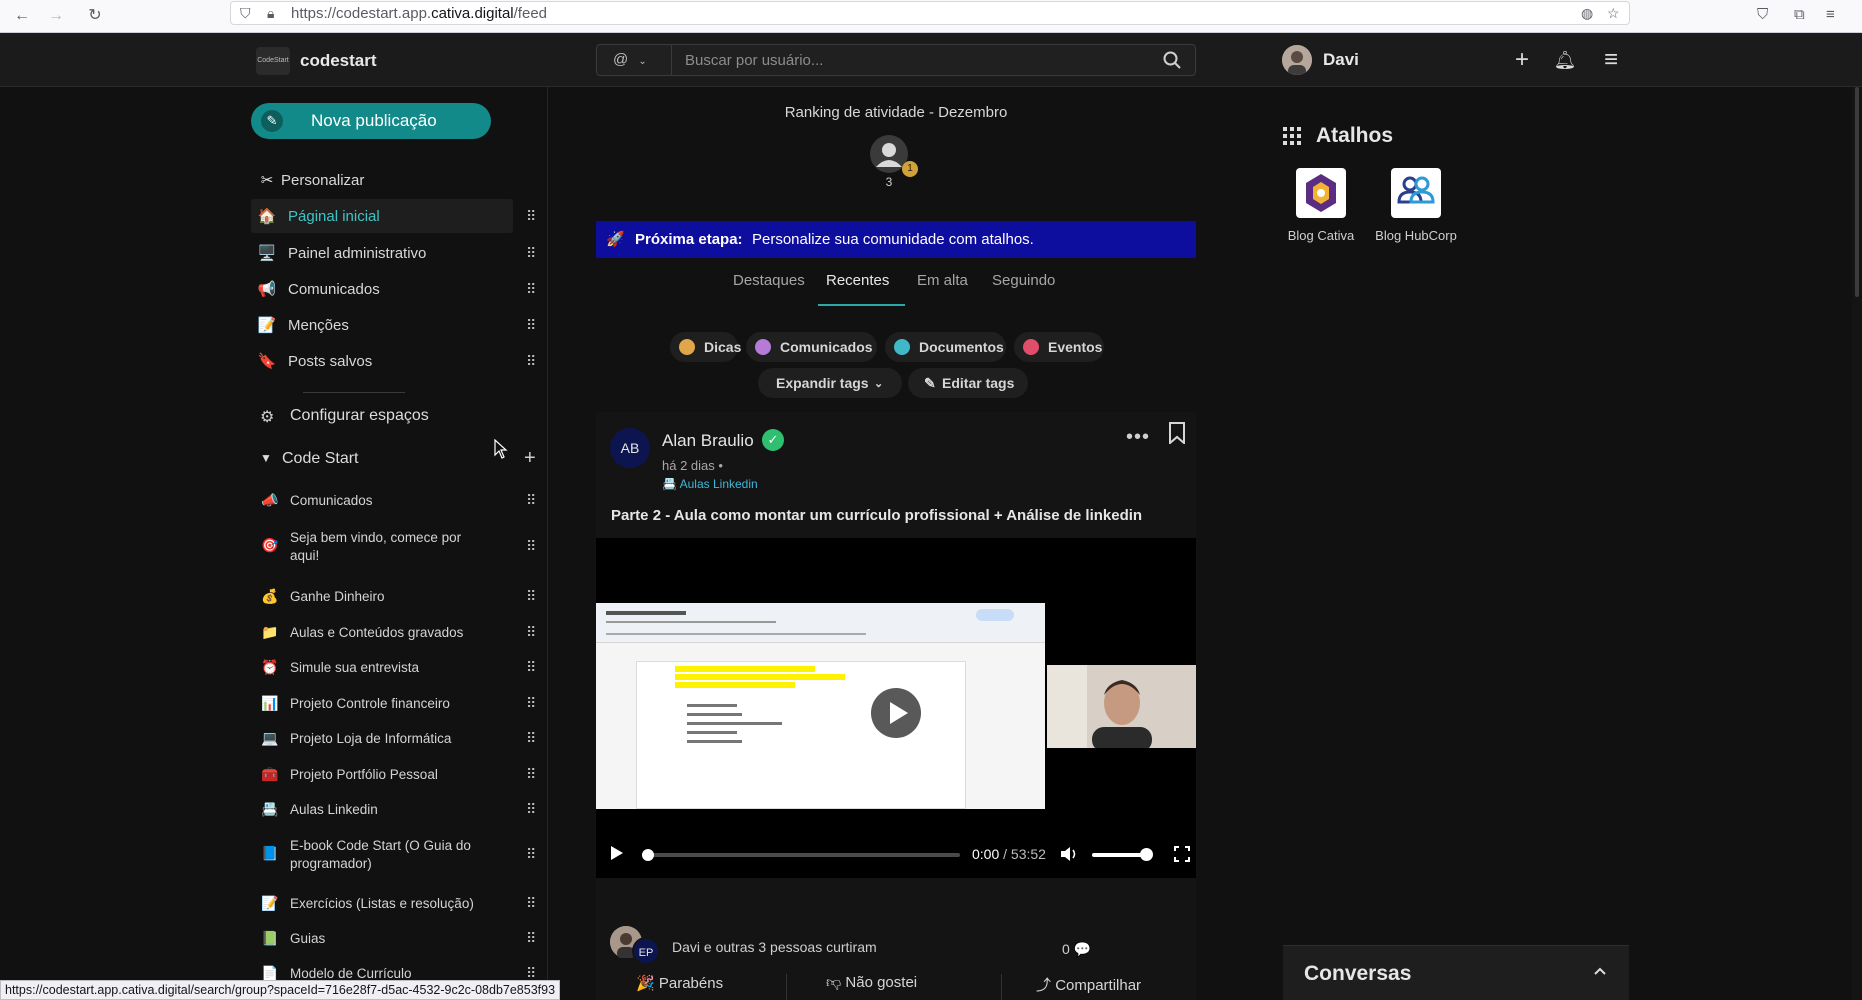 This screenshot has height=1000, width=1862. What do you see at coordinates (1182, 854) in the screenshot?
I see `fullscreen-icon` at bounding box center [1182, 854].